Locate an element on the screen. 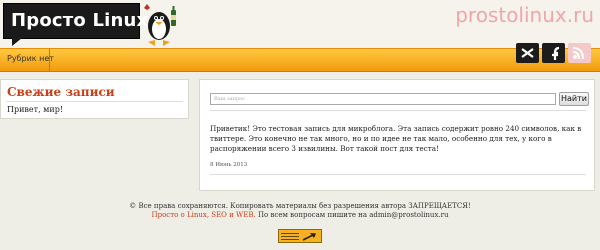 This screenshot has width=600, height=250. counter-lines is located at coordinates (290, 237).